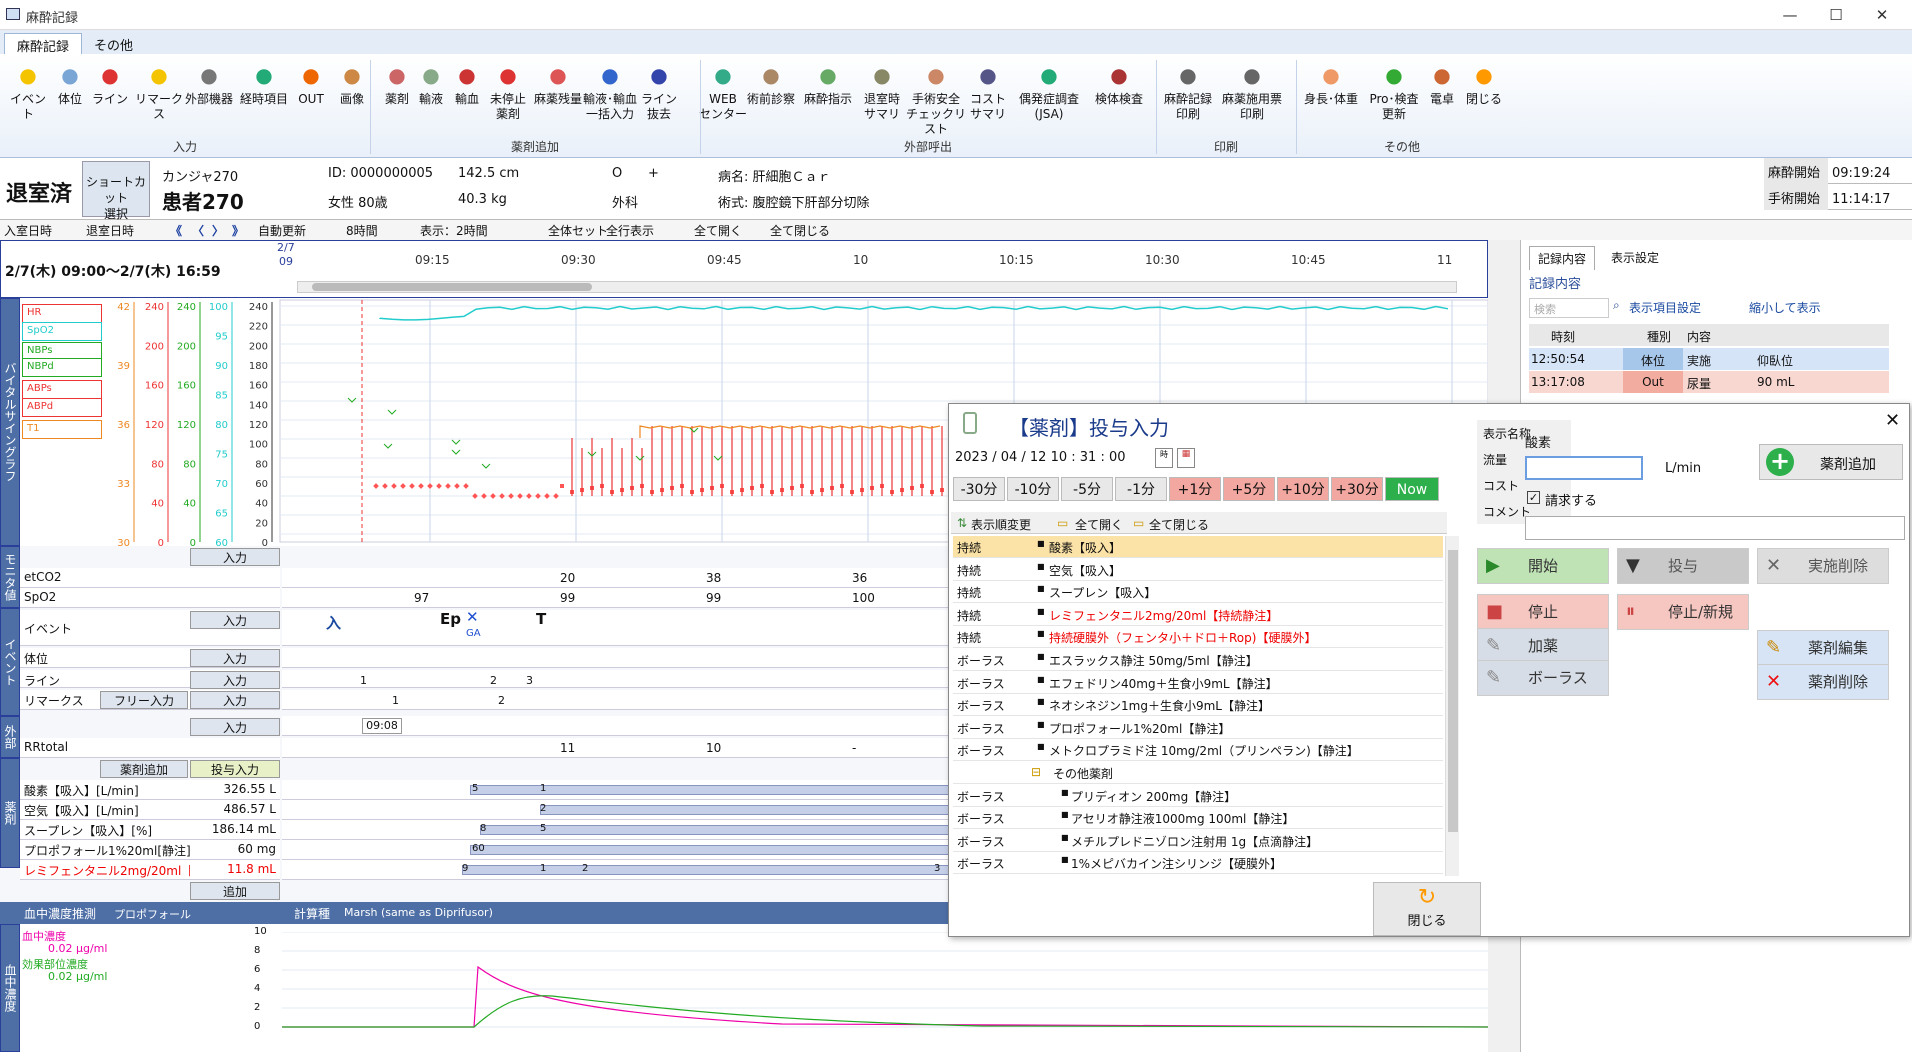 Image resolution: width=1912 pixels, height=1052 pixels. I want to click on ribbon-button-20: ● コスト サマリ, so click(988, 91).